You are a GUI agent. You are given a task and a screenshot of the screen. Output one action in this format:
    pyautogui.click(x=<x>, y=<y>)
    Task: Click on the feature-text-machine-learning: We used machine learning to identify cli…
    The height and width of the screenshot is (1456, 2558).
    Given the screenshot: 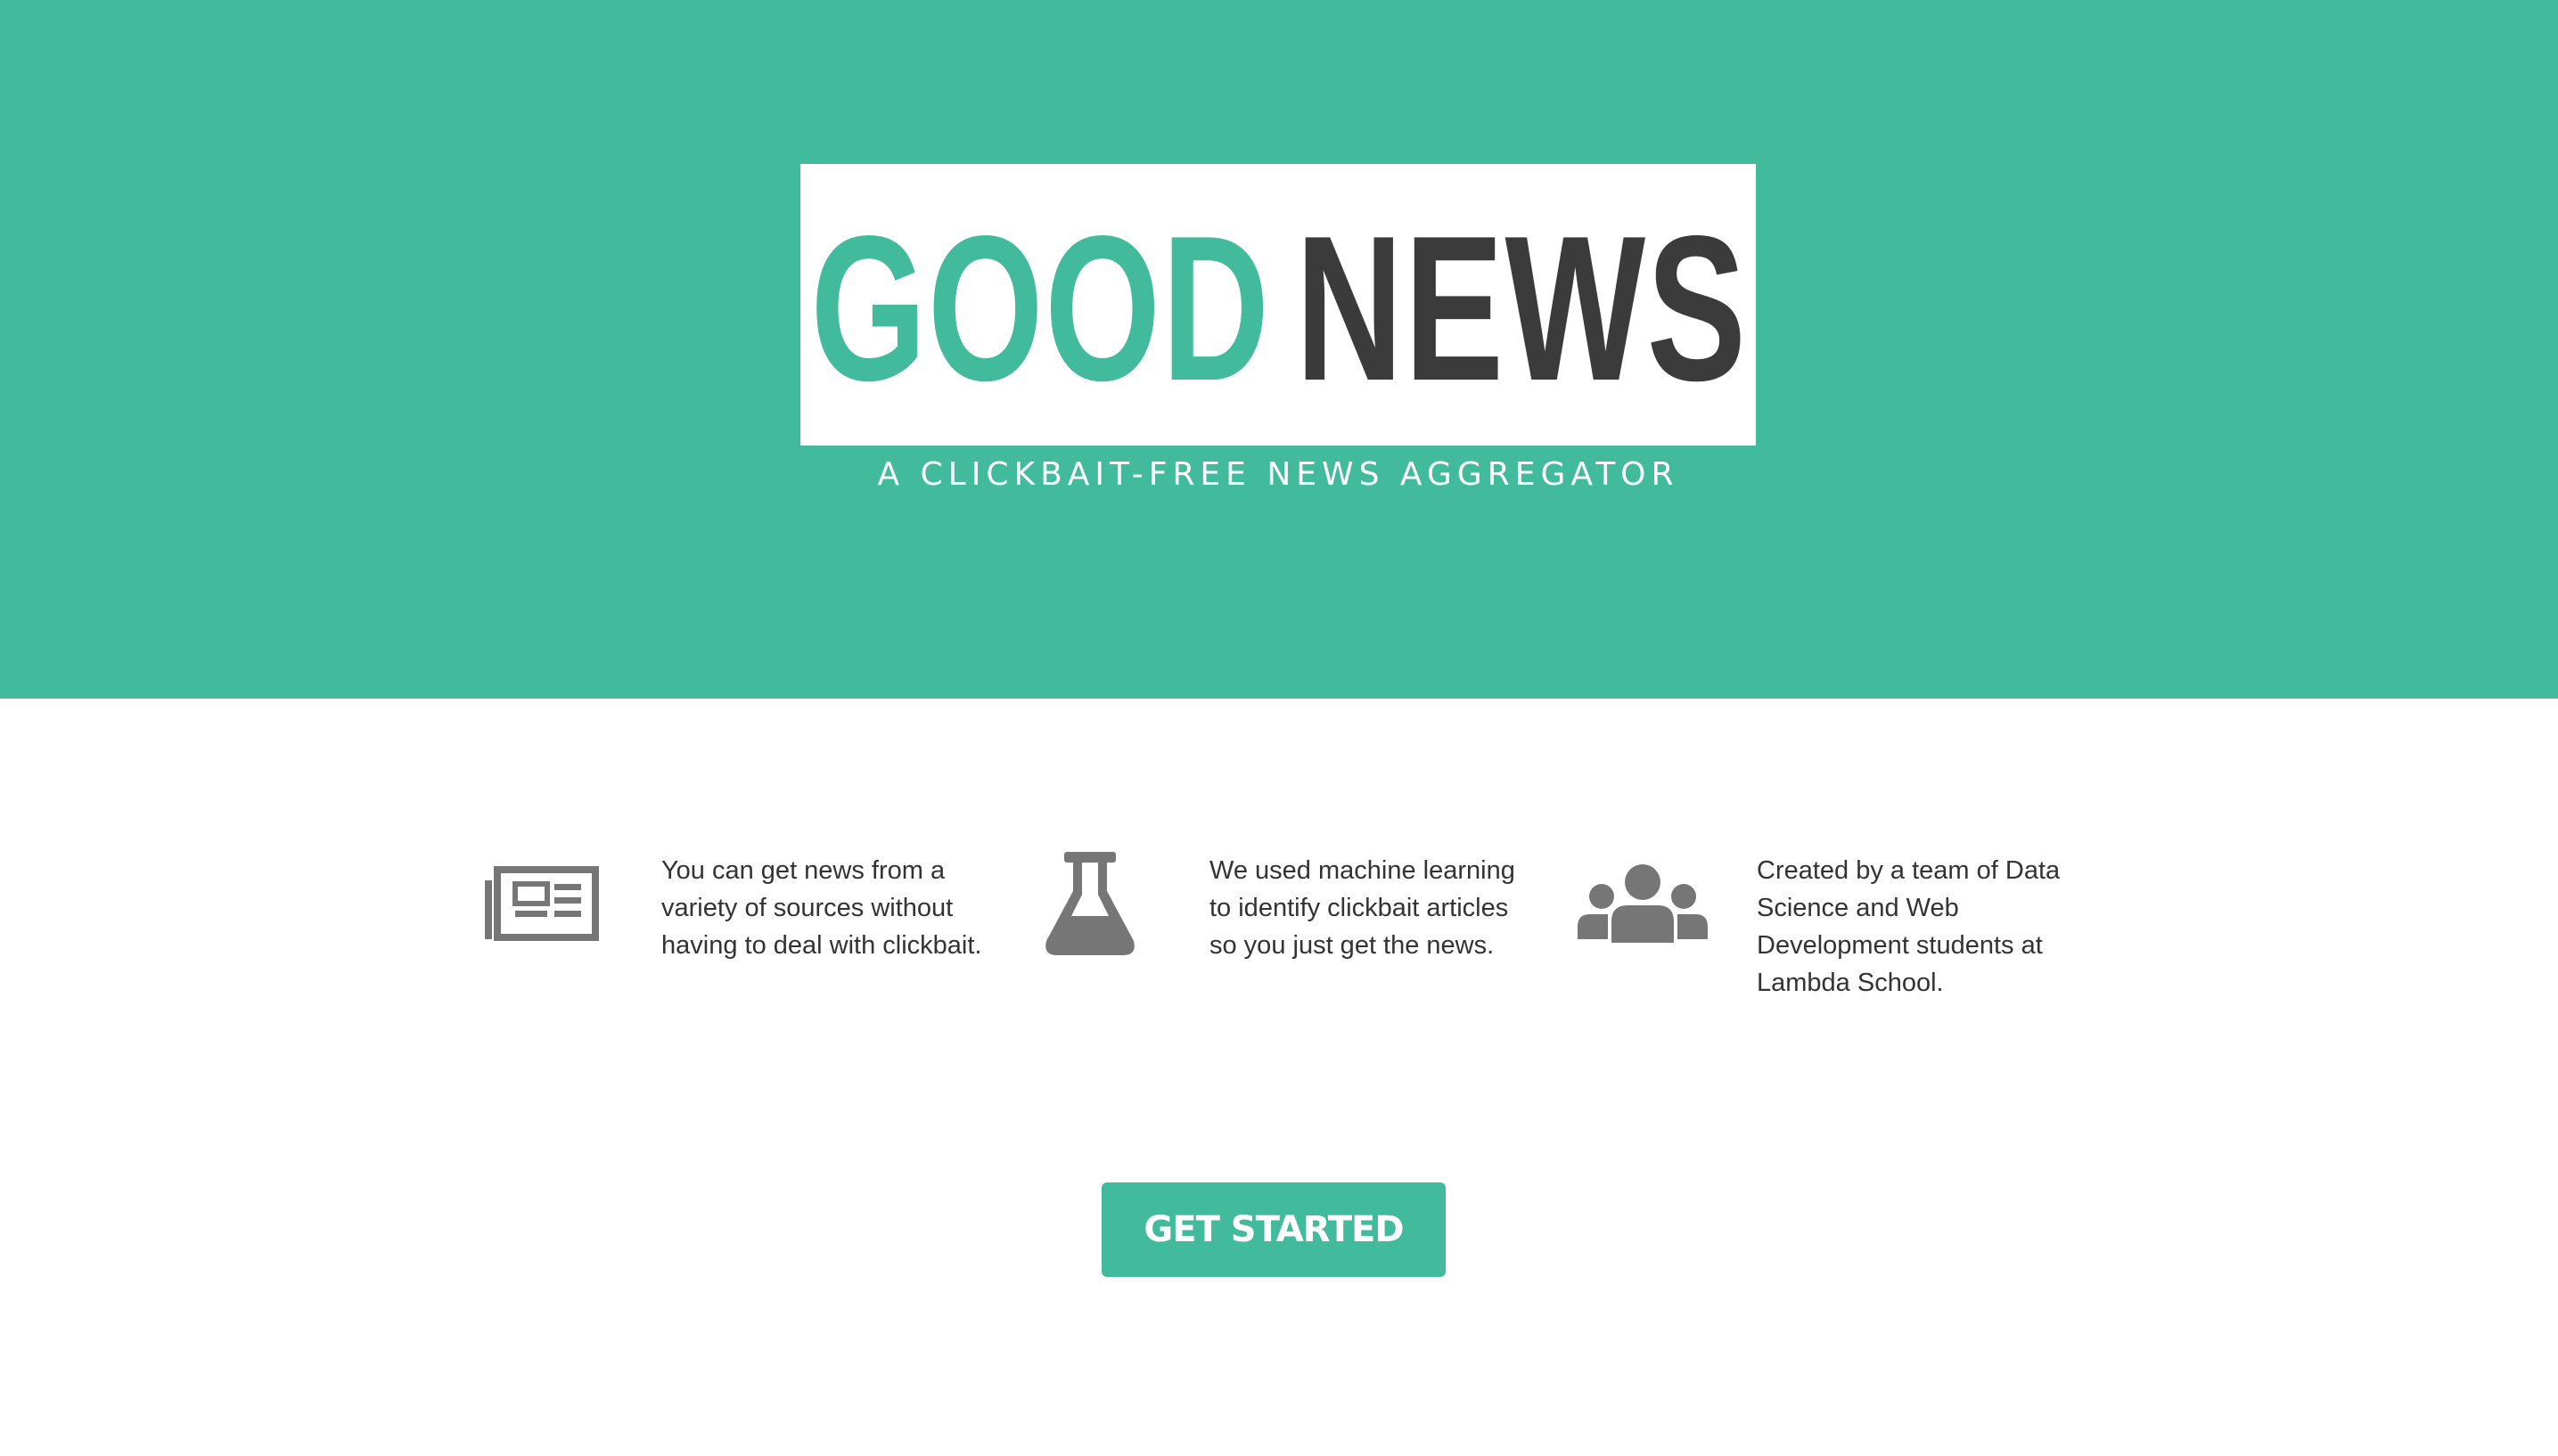 What is the action you would take?
    pyautogui.click(x=1362, y=908)
    